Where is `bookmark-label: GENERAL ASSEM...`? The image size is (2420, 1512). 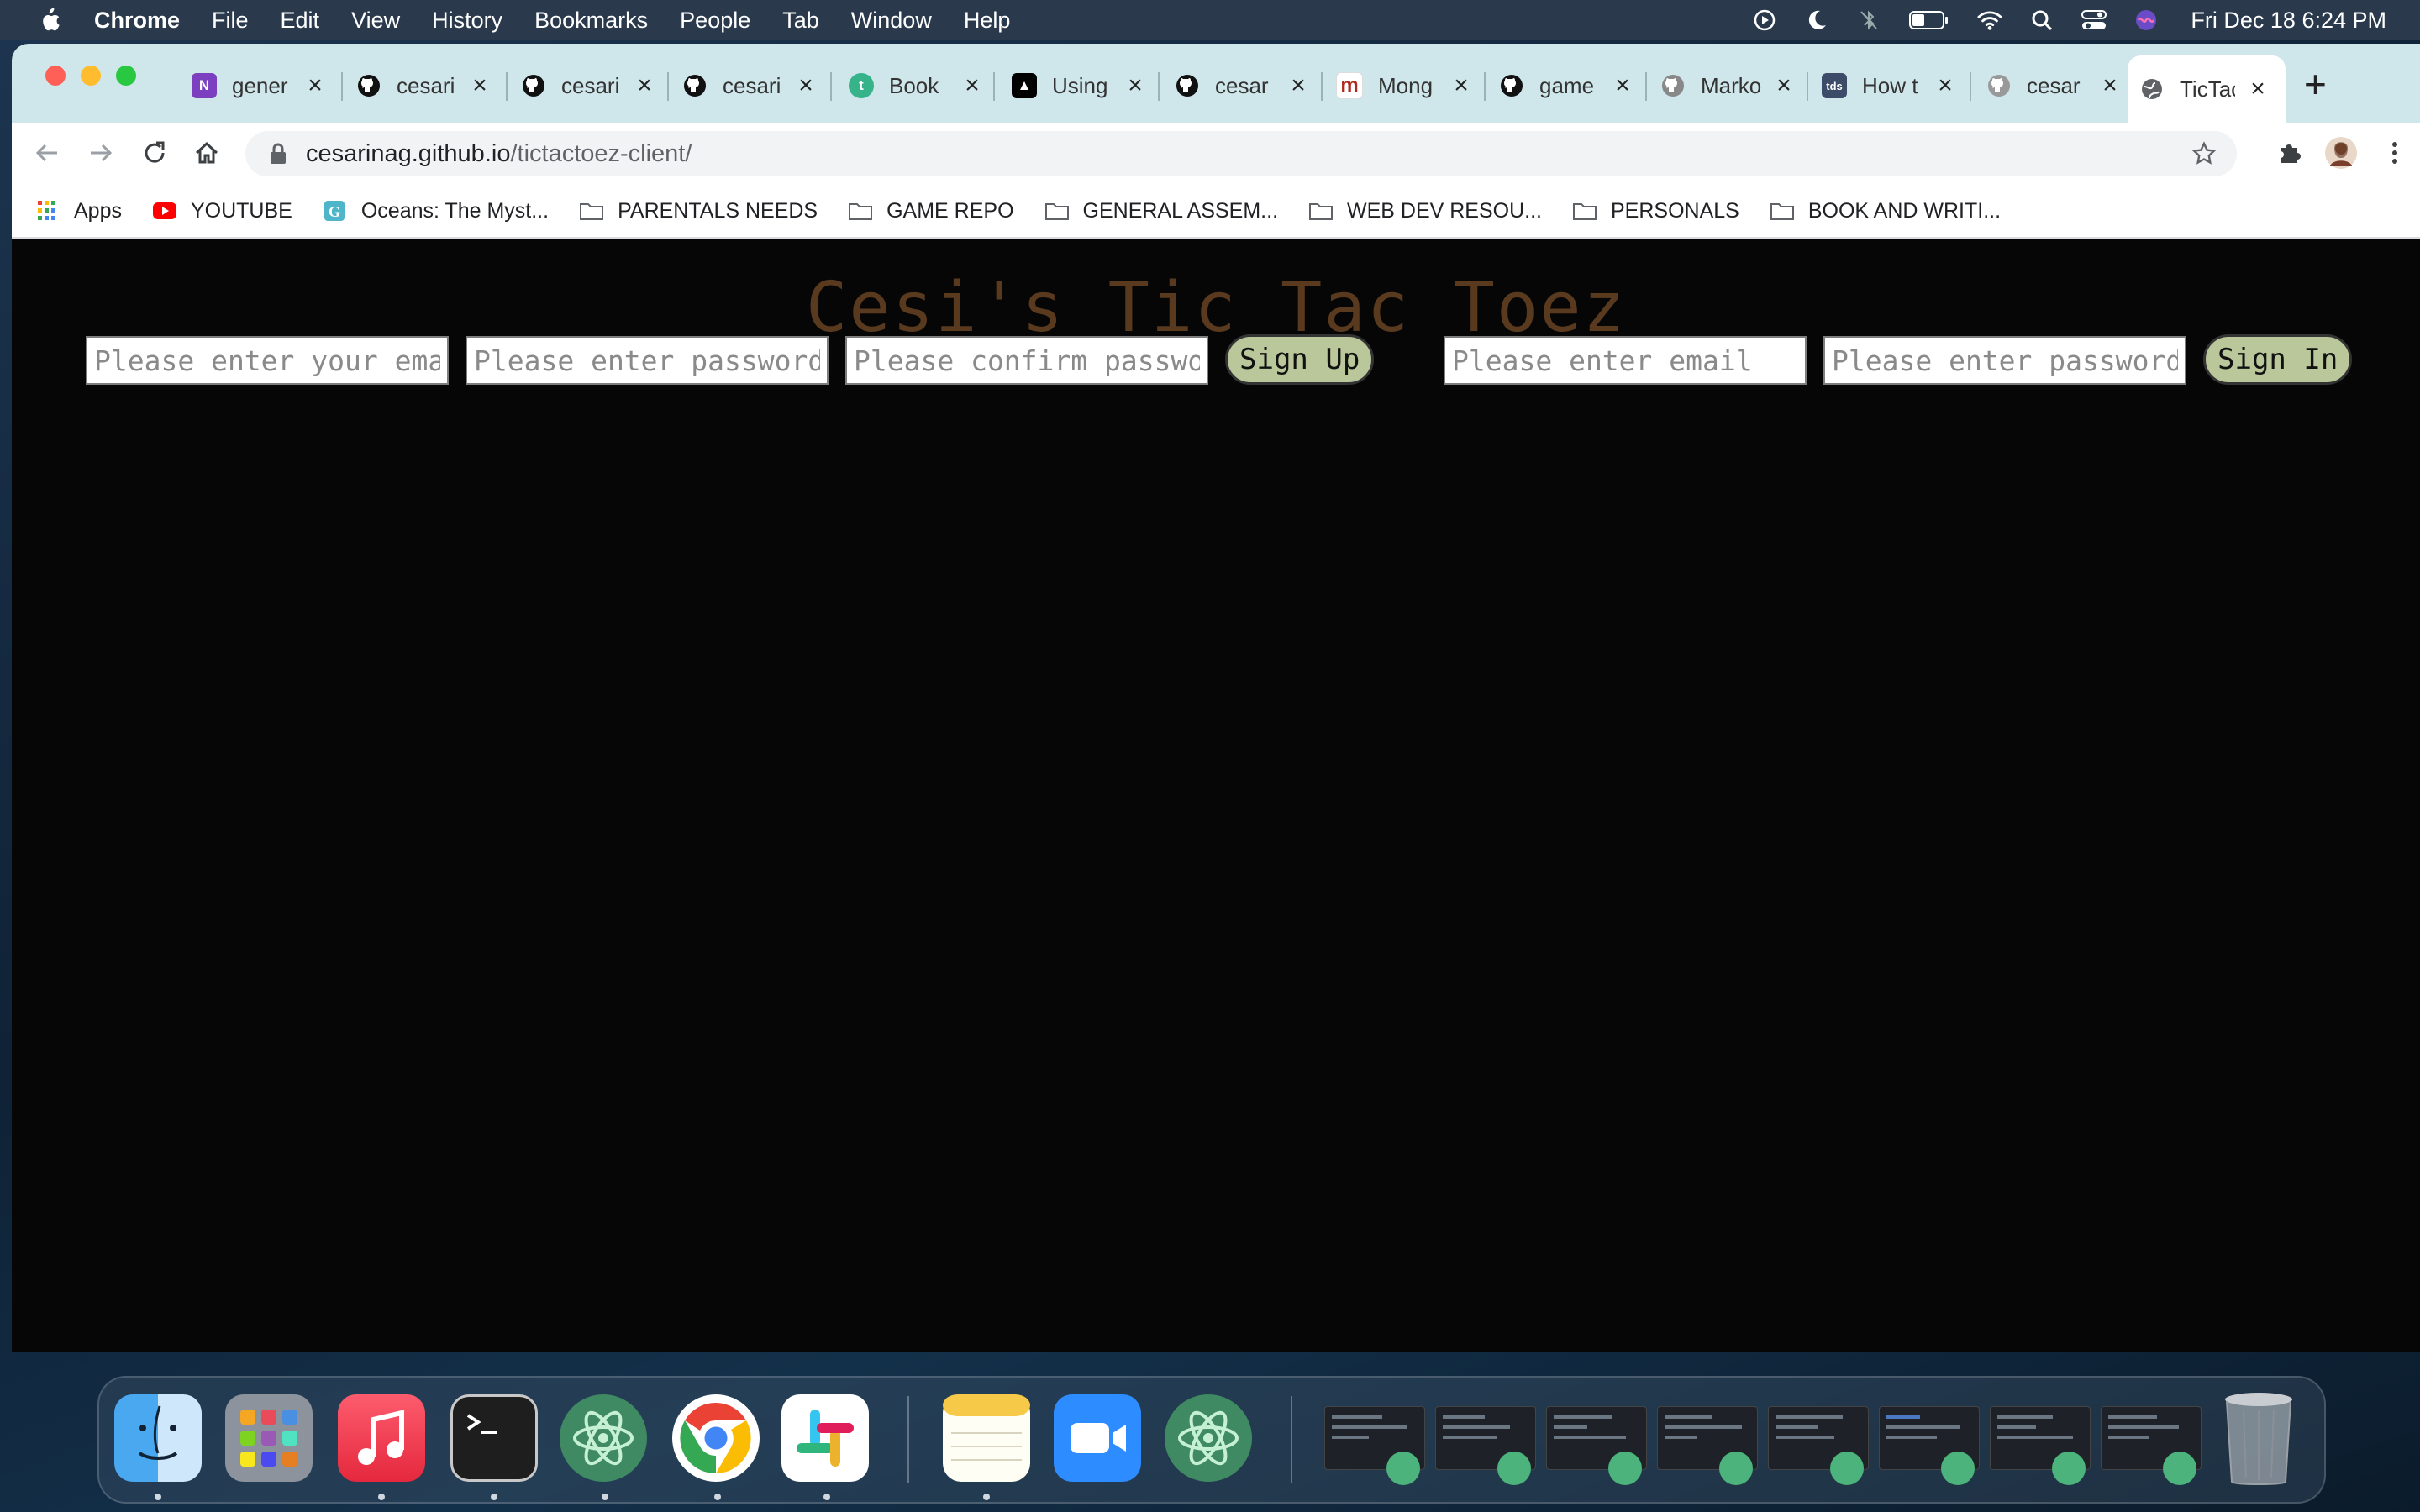
bookmark-label: GENERAL ASSEM... is located at coordinates (1180, 210).